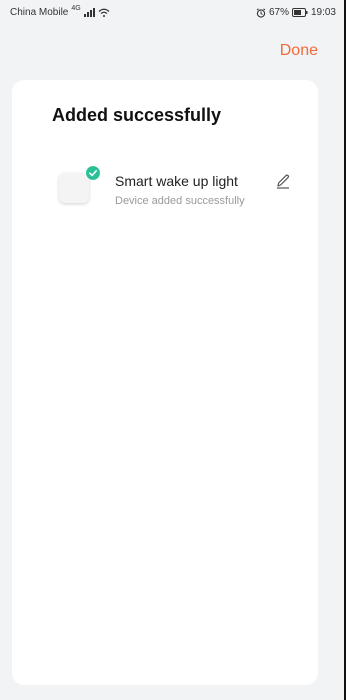  Describe the element at coordinates (283, 181) in the screenshot. I see `edit-icon` at that location.